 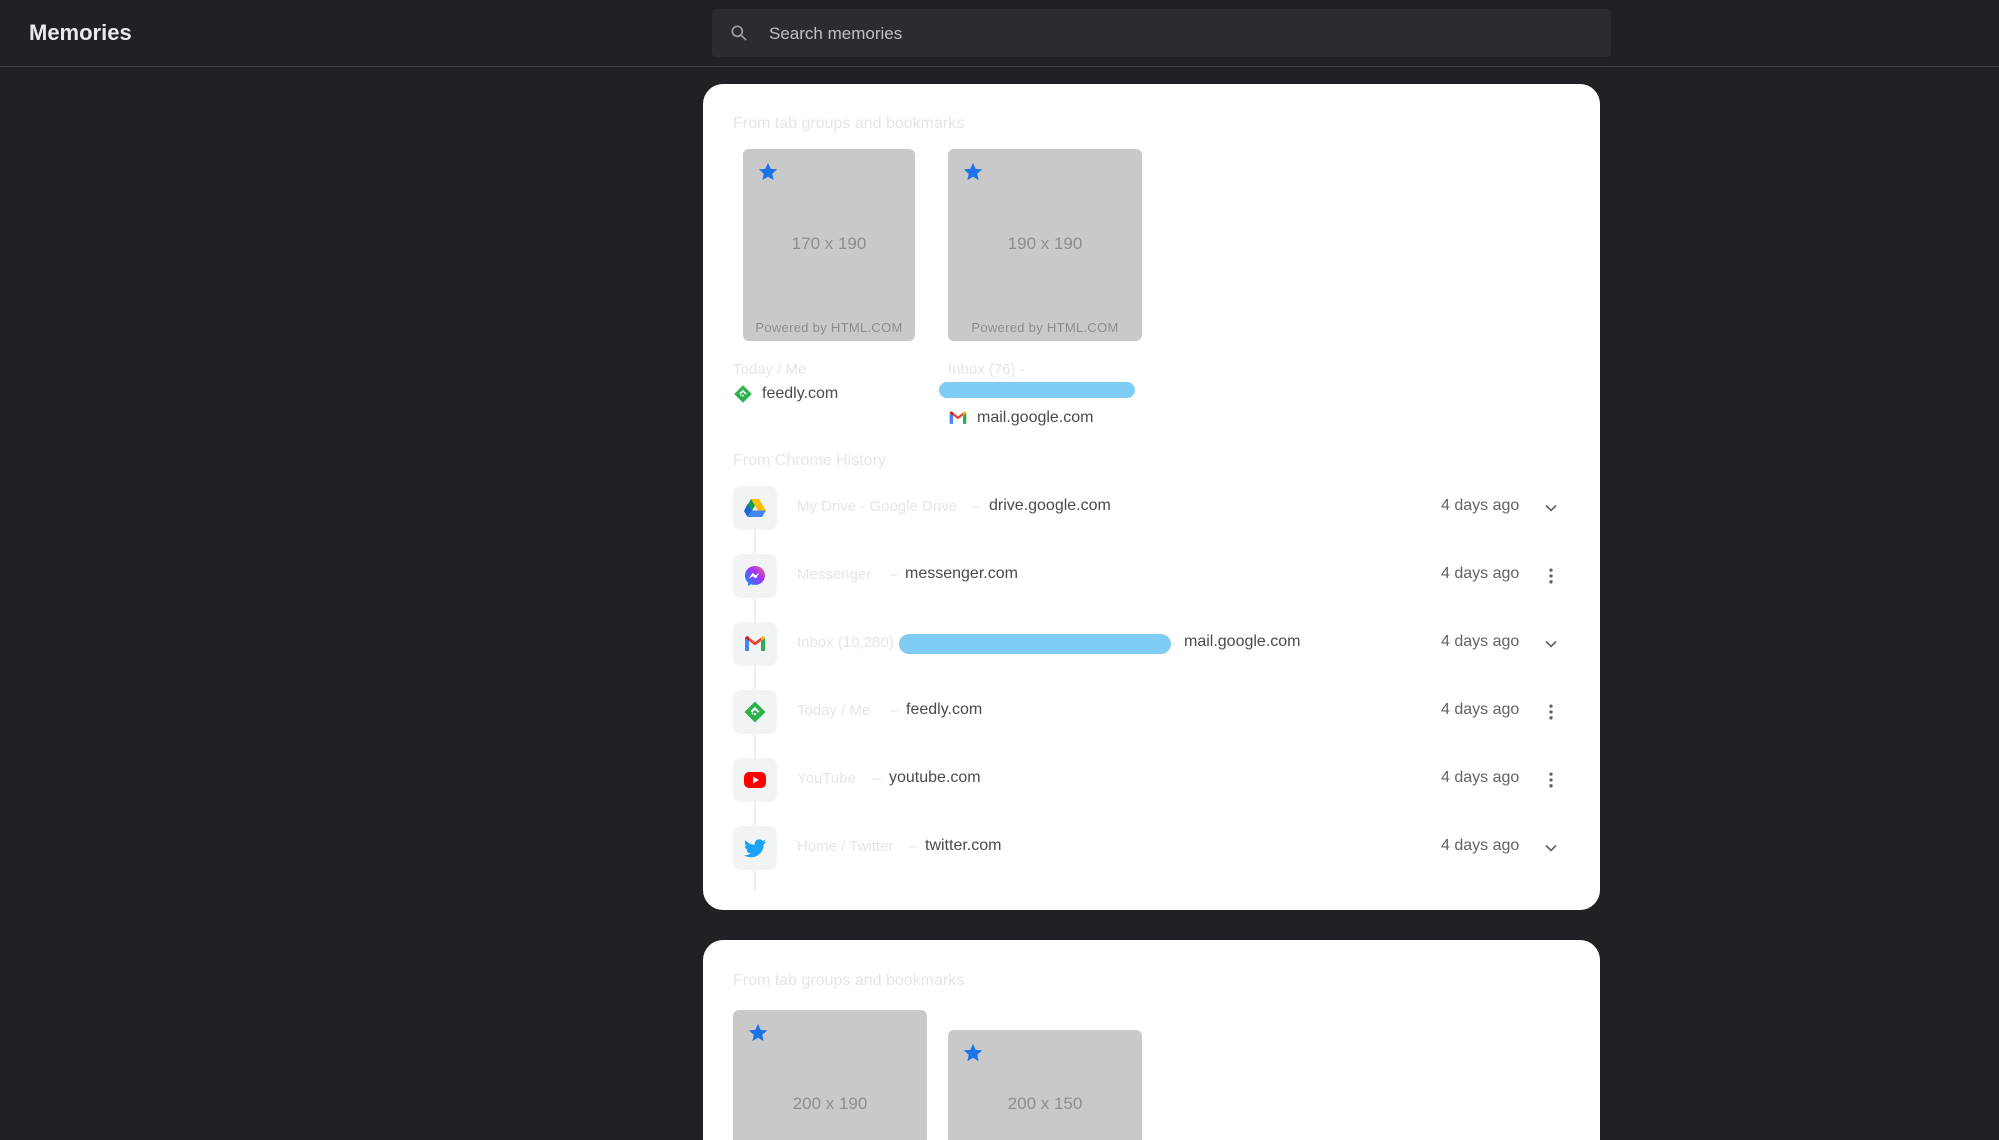 I want to click on search-icon, so click(x=739, y=33).